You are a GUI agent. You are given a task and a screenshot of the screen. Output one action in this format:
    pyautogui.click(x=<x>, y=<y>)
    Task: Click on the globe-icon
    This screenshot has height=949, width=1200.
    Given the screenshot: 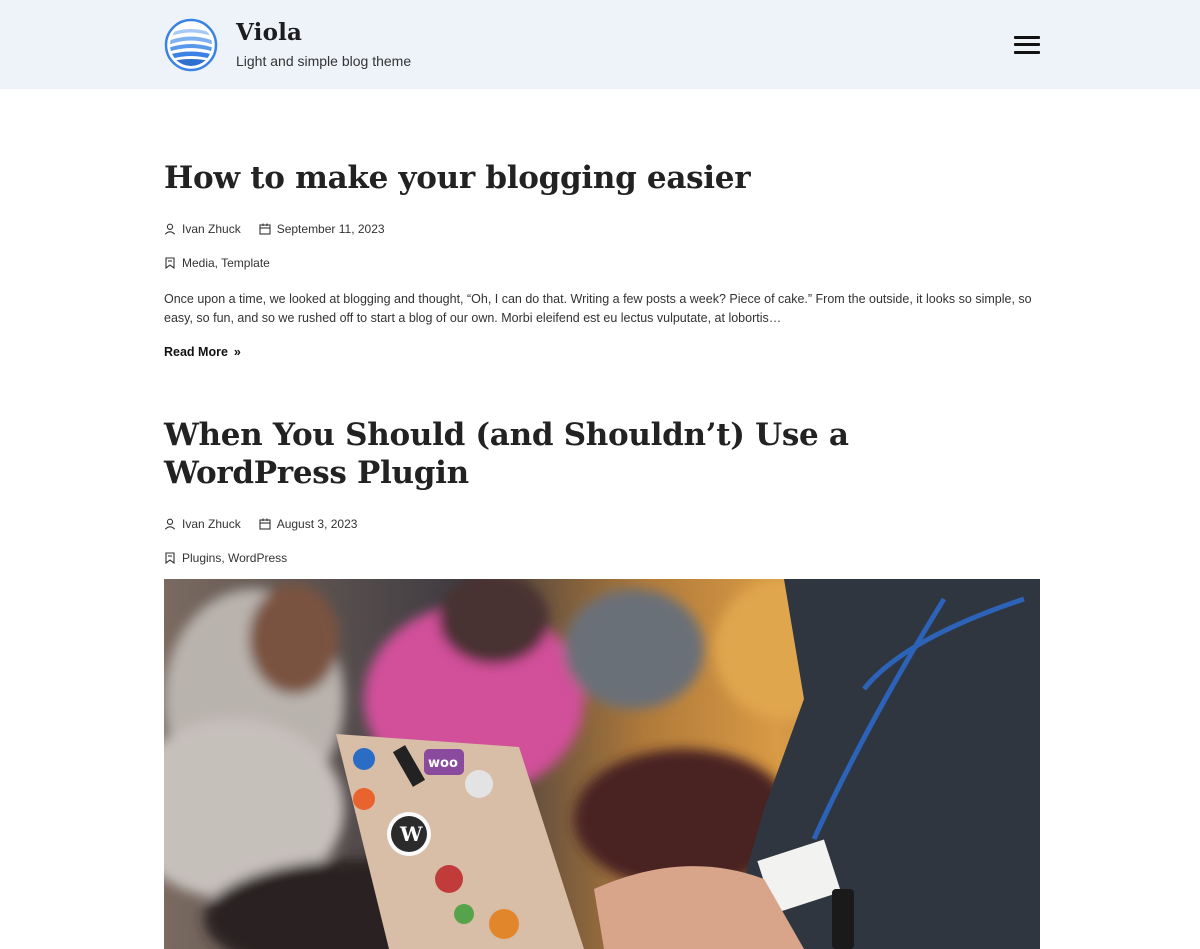 What is the action you would take?
    pyautogui.click(x=191, y=45)
    